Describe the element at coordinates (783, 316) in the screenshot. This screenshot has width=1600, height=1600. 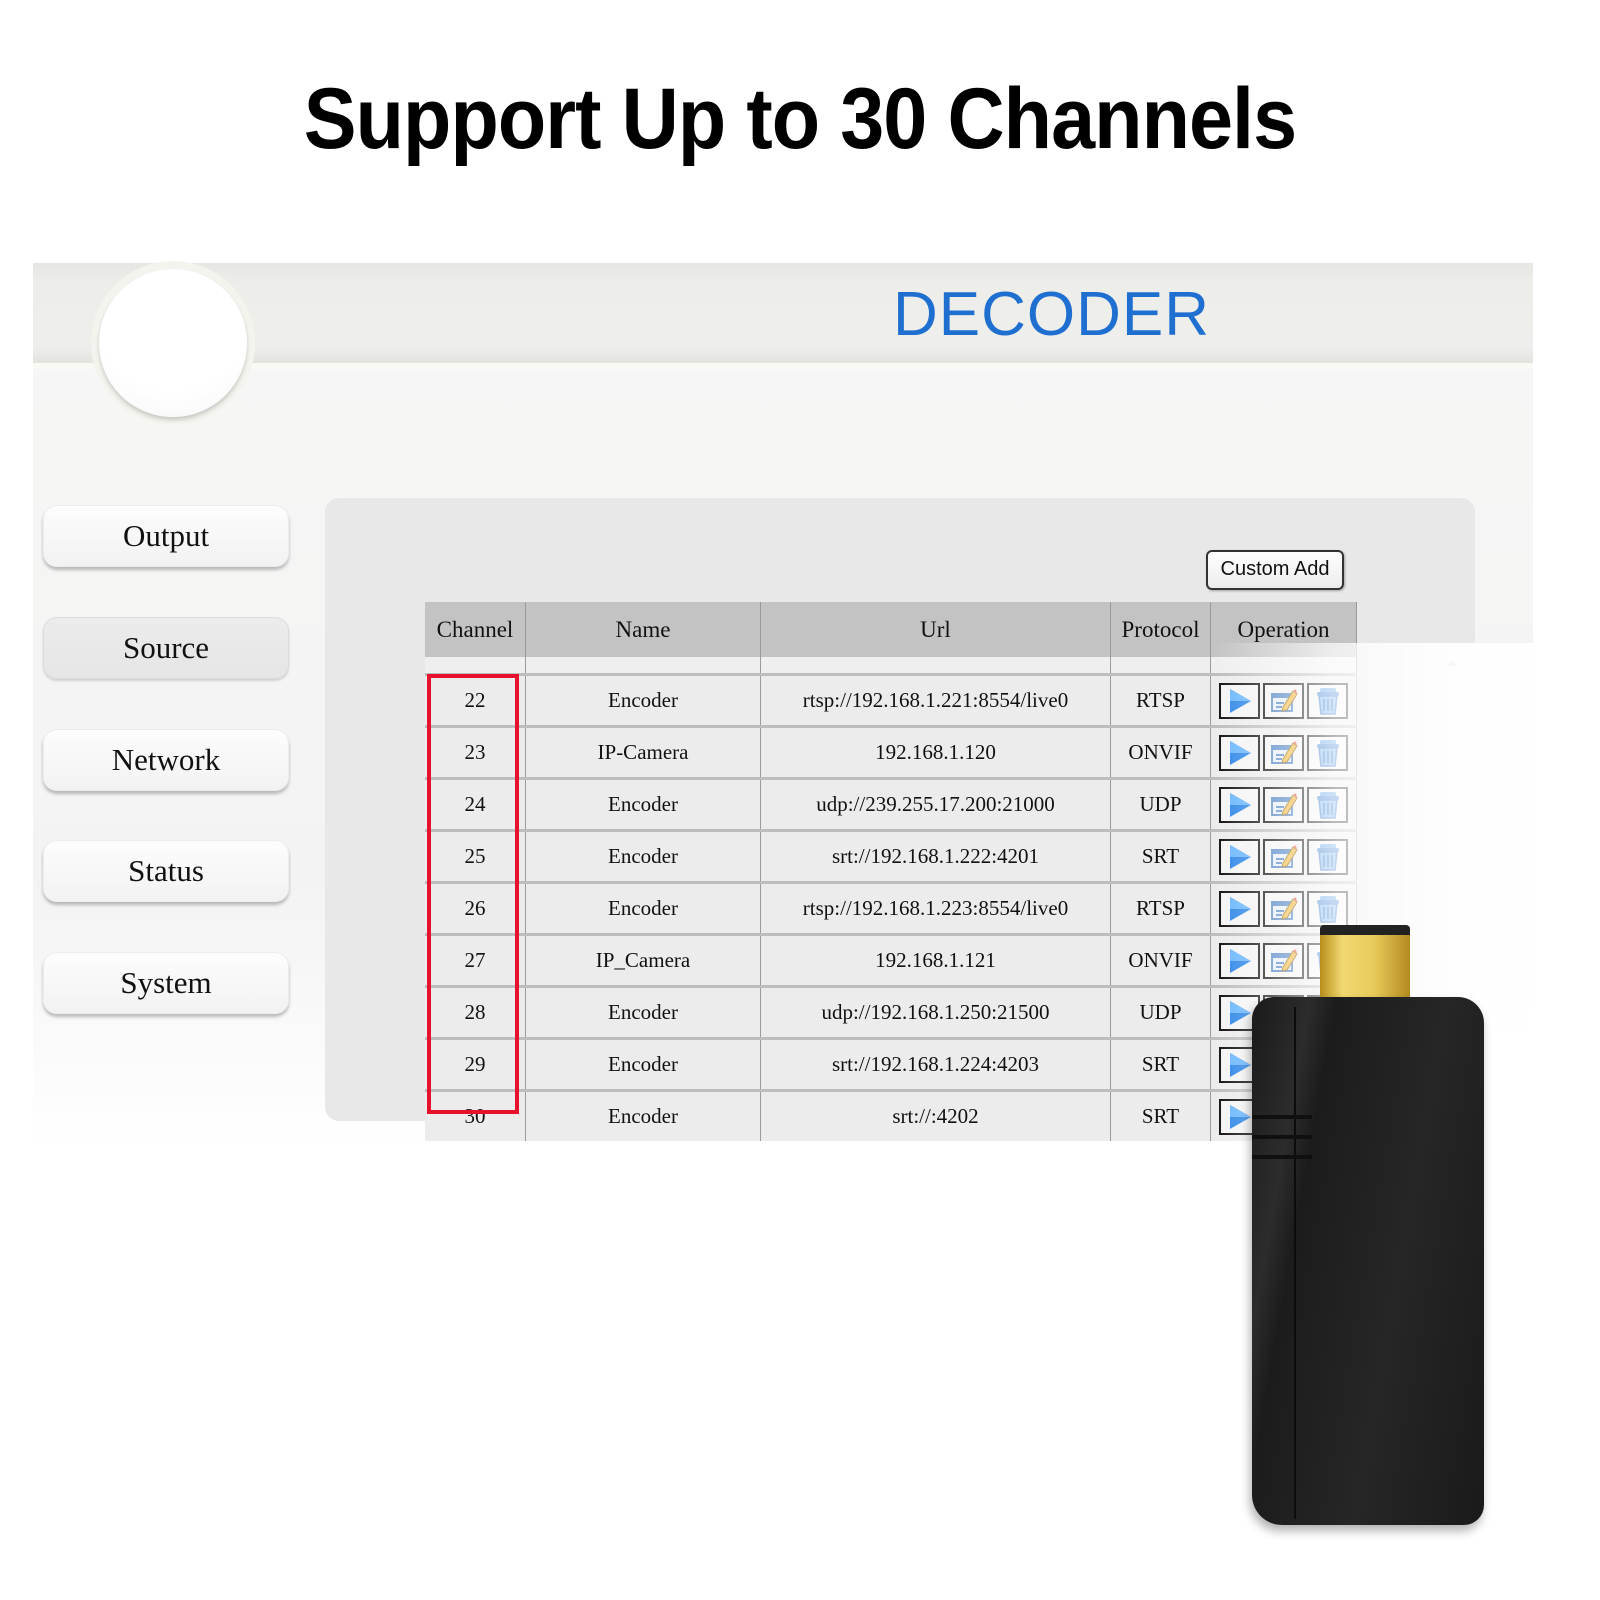
I see `header-bar: DECODER` at that location.